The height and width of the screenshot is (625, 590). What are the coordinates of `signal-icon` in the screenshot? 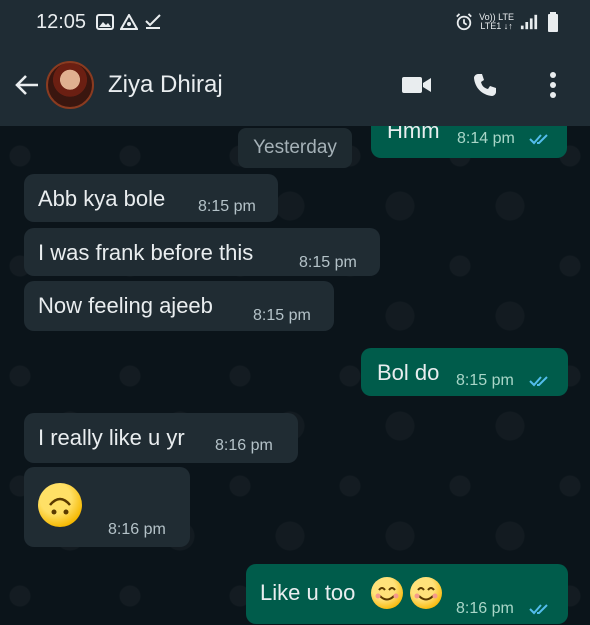 It's located at (529, 22).